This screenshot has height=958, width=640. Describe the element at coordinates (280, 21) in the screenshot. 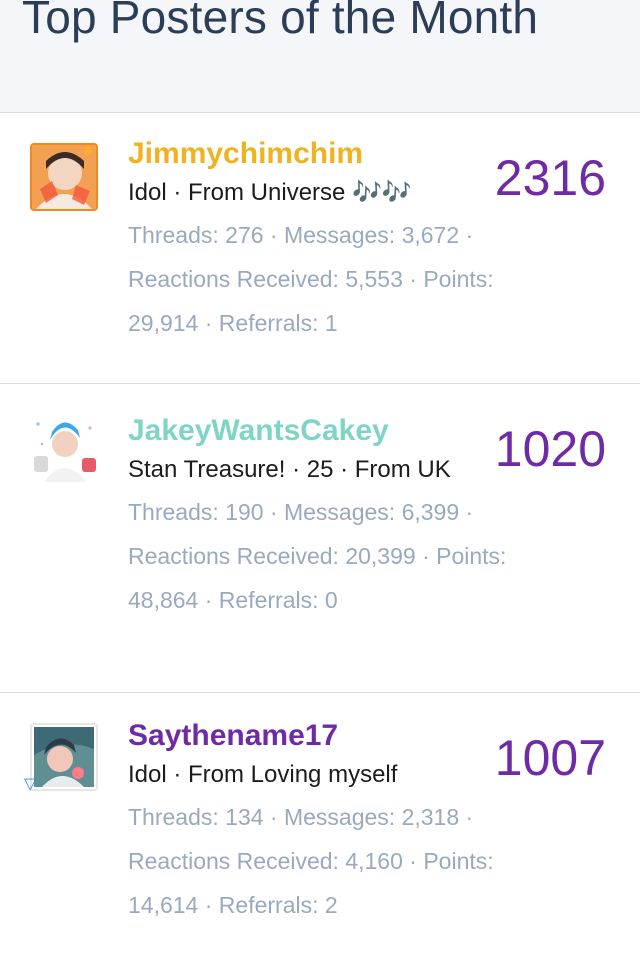

I see `page-title: Top Posters of the Month` at that location.